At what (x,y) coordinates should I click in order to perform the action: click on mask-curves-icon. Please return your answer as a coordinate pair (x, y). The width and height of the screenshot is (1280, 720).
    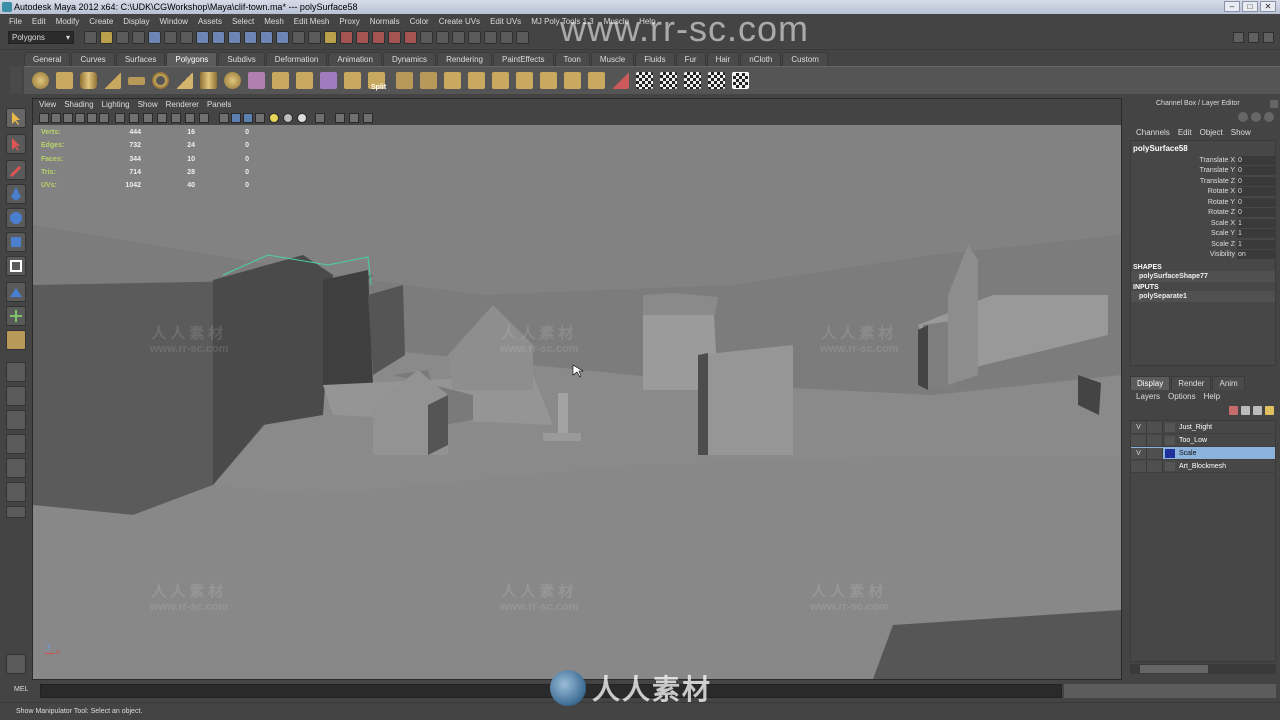
    Looking at the image, I should click on (218, 37).